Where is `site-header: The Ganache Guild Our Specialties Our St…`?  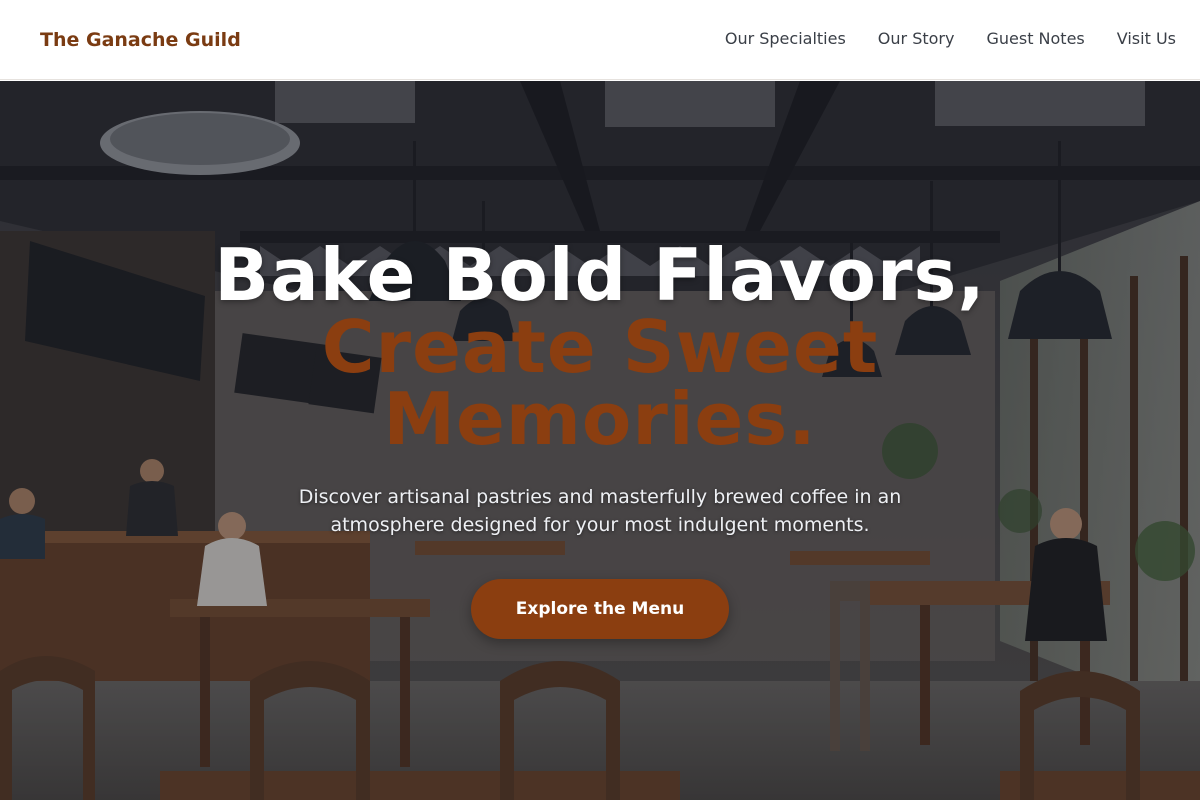
site-header: The Ganache Guild Our Specialties Our St… is located at coordinates (600, 40).